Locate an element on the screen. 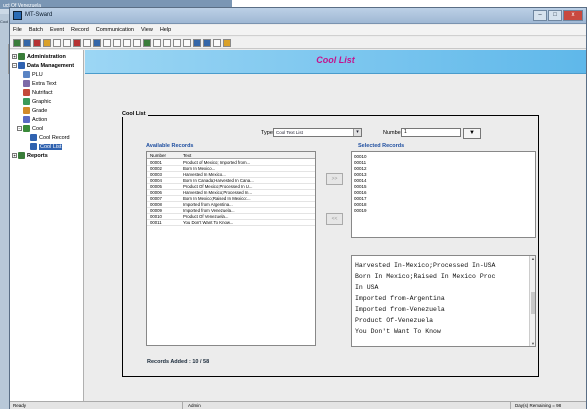 This screenshot has width=587, height=409. tree-item-cool-list: Cool List is located at coordinates (46, 146).